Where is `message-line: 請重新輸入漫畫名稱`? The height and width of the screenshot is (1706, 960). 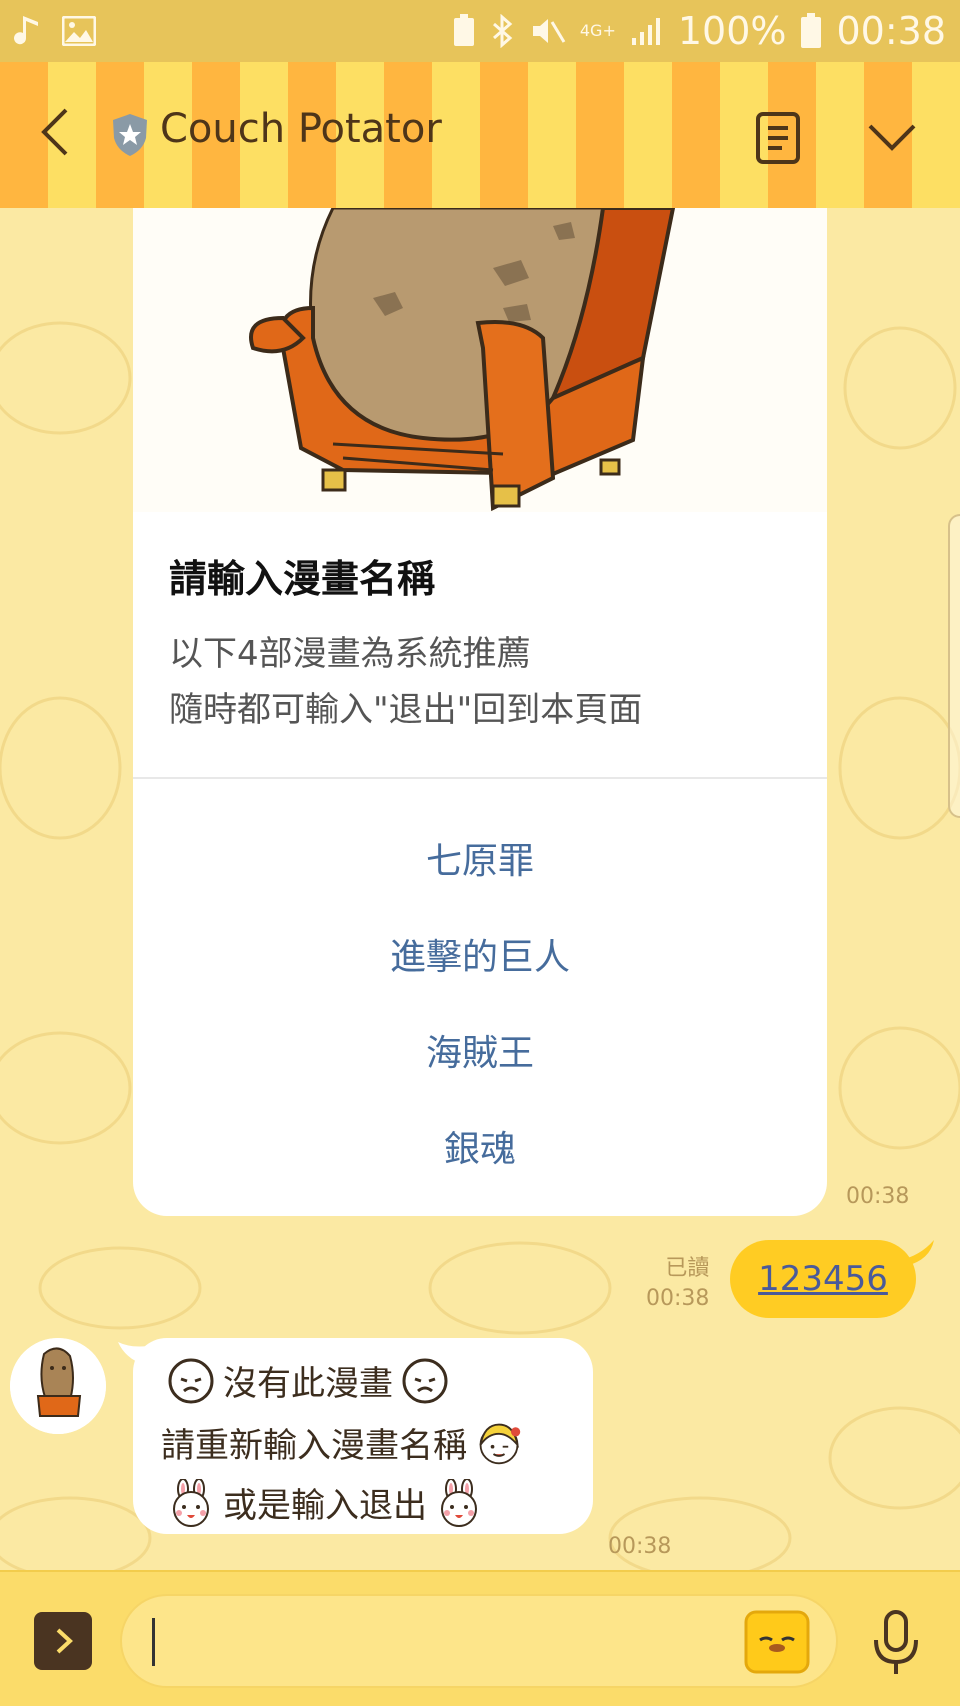
message-line: 請重新輸入漫畫名稱 is located at coordinates (342, 1442).